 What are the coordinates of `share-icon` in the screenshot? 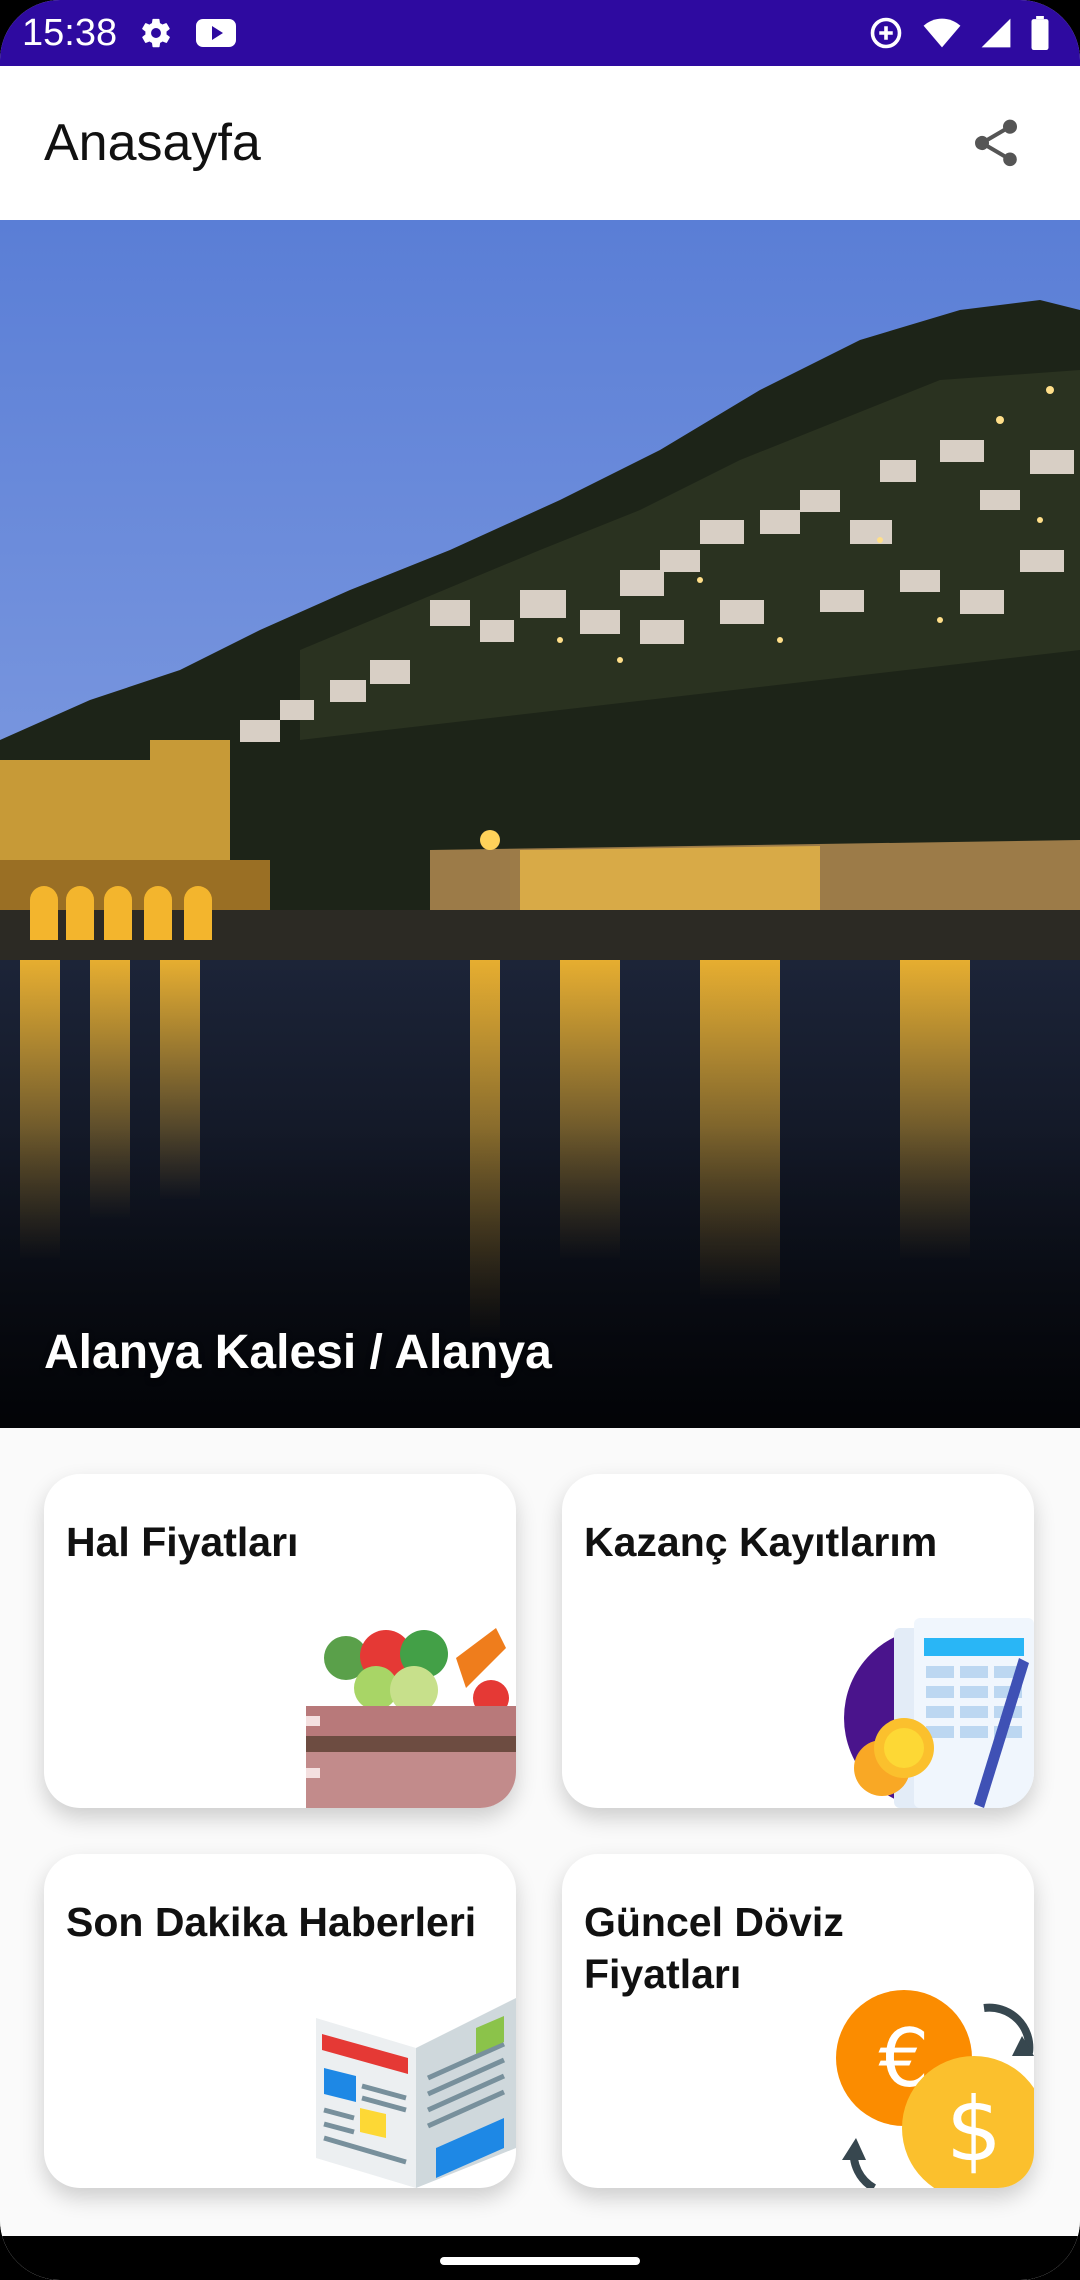 It's located at (996, 143).